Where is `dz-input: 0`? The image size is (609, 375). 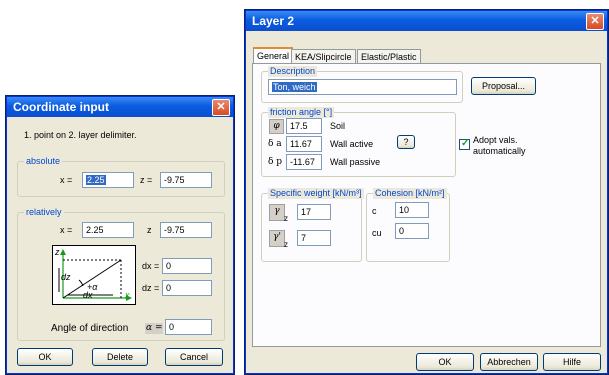
dz-input: 0 is located at coordinates (187, 288).